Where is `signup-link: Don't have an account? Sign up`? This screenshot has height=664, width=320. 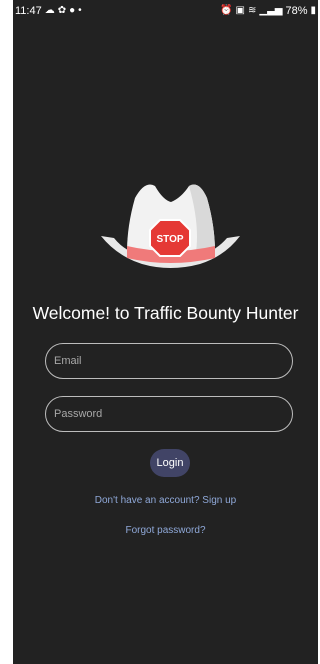
signup-link: Don't have an account? Sign up is located at coordinates (165, 500).